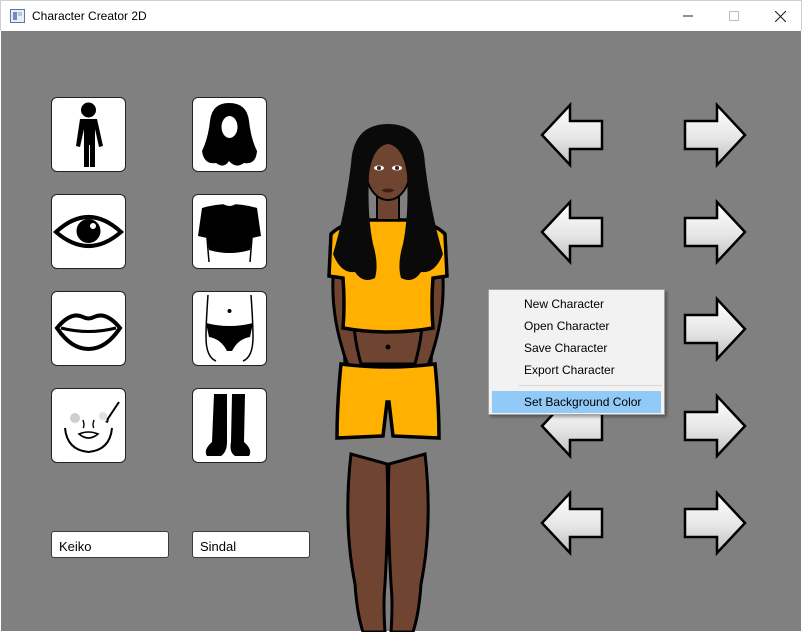  I want to click on shirt-icon, so click(229, 232).